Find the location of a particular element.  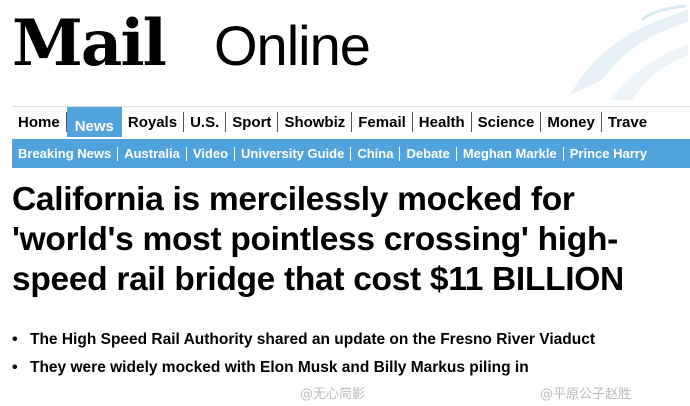

watermark-left: @无心简影 is located at coordinates (333, 394).